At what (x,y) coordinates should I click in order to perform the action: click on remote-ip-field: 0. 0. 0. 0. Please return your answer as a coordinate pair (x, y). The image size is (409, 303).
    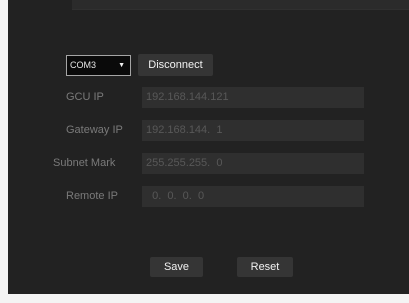
    Looking at the image, I should click on (253, 196).